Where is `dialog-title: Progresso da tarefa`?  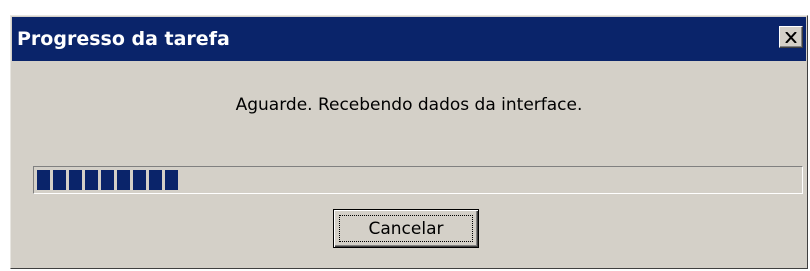 dialog-title: Progresso da tarefa is located at coordinates (123, 39).